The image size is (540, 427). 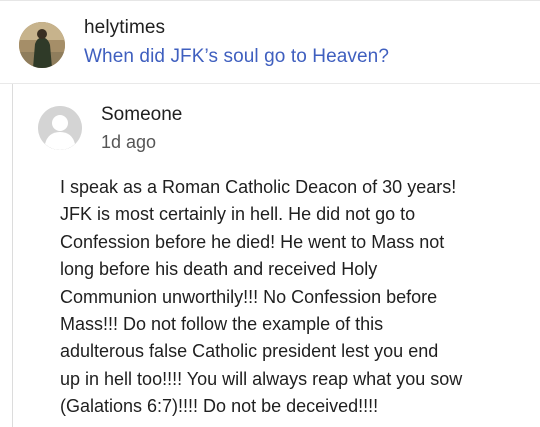 What do you see at coordinates (124, 28) in the screenshot?
I see `question-username: helytimes` at bounding box center [124, 28].